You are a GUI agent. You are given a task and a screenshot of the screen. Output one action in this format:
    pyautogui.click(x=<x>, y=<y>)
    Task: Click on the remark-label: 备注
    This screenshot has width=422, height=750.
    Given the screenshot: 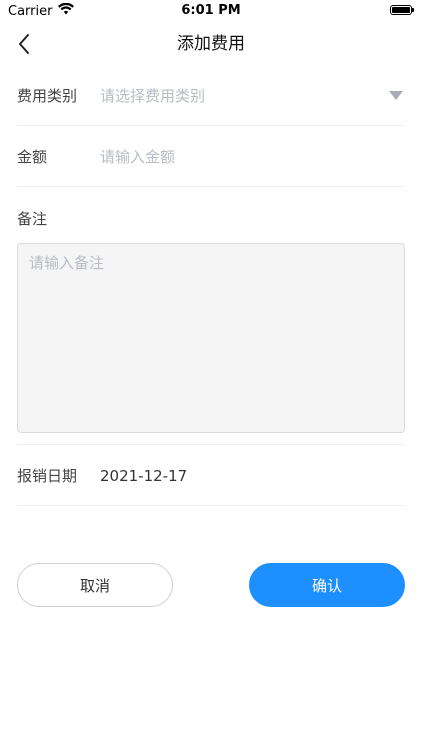 What is the action you would take?
    pyautogui.click(x=32, y=219)
    